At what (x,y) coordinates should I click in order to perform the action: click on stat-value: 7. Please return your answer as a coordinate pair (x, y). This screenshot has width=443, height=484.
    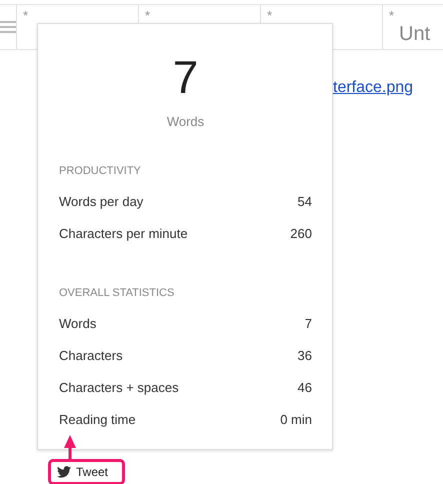
    Looking at the image, I should click on (308, 323).